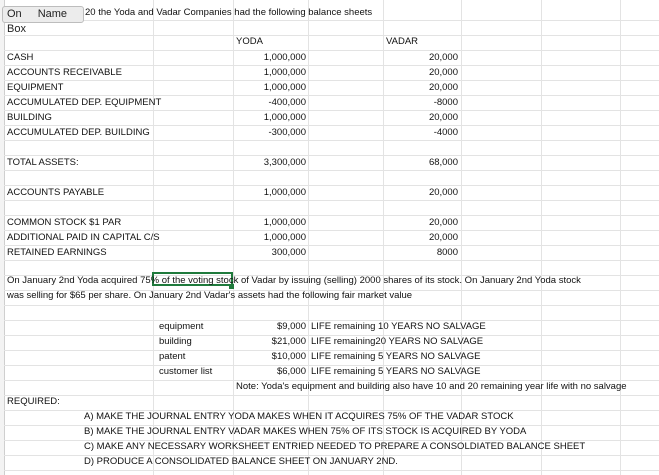  I want to click on row-label: COMMON STOCK $1 PAR, so click(64, 222).